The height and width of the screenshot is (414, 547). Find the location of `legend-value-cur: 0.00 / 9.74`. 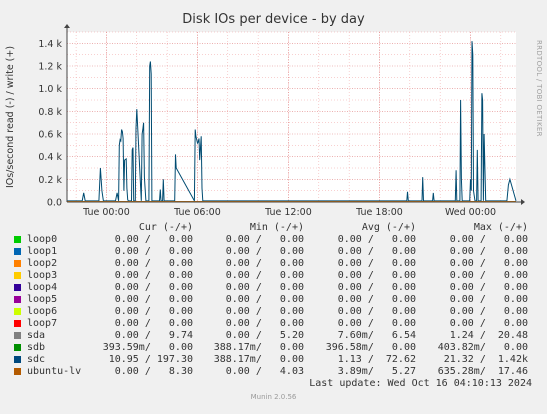

legend-value-cur: 0.00 / 9.74 is located at coordinates (153, 335).